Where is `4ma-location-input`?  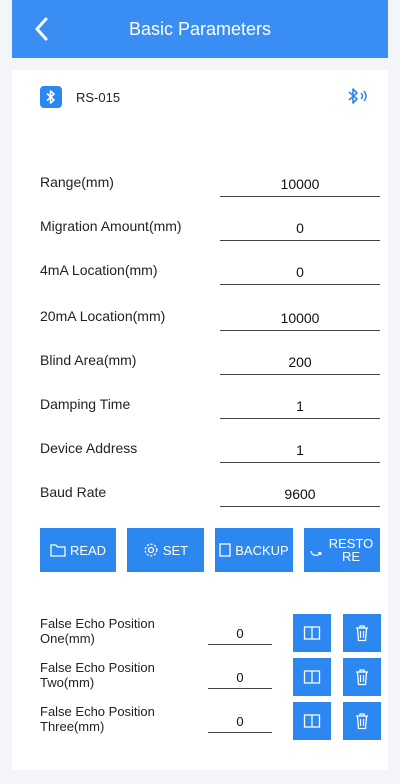
4ma-location-input is located at coordinates (300, 272).